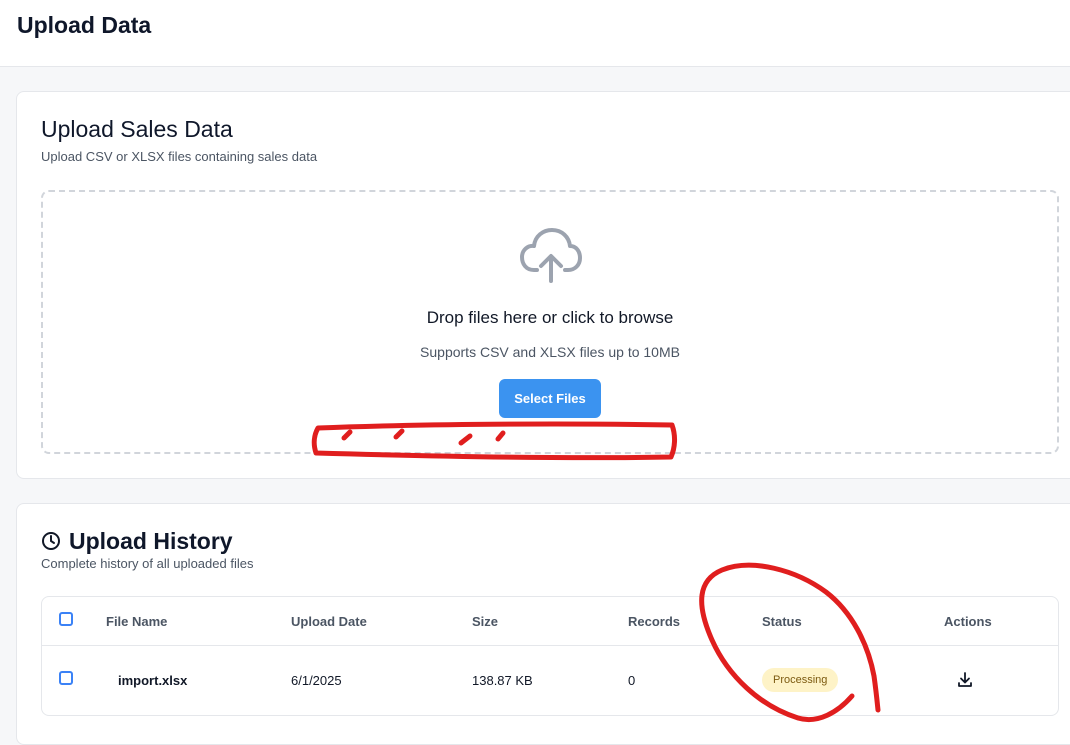  Describe the element at coordinates (51, 541) in the screenshot. I see `clock-icon` at that location.